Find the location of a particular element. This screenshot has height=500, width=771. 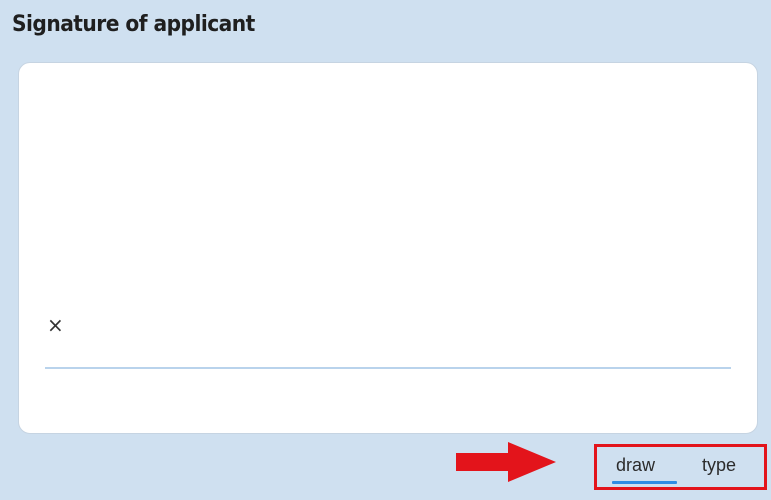

signature-line is located at coordinates (388, 368).